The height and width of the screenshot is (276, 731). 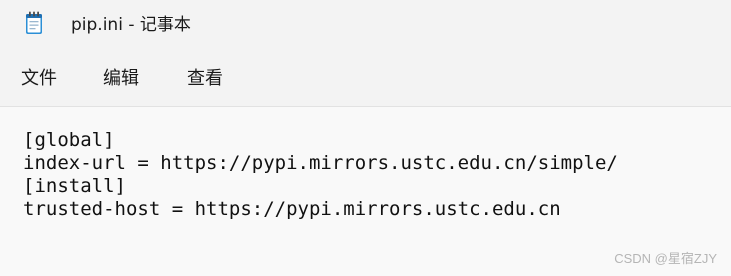 What do you see at coordinates (205, 79) in the screenshot?
I see `menu-view: 查看` at bounding box center [205, 79].